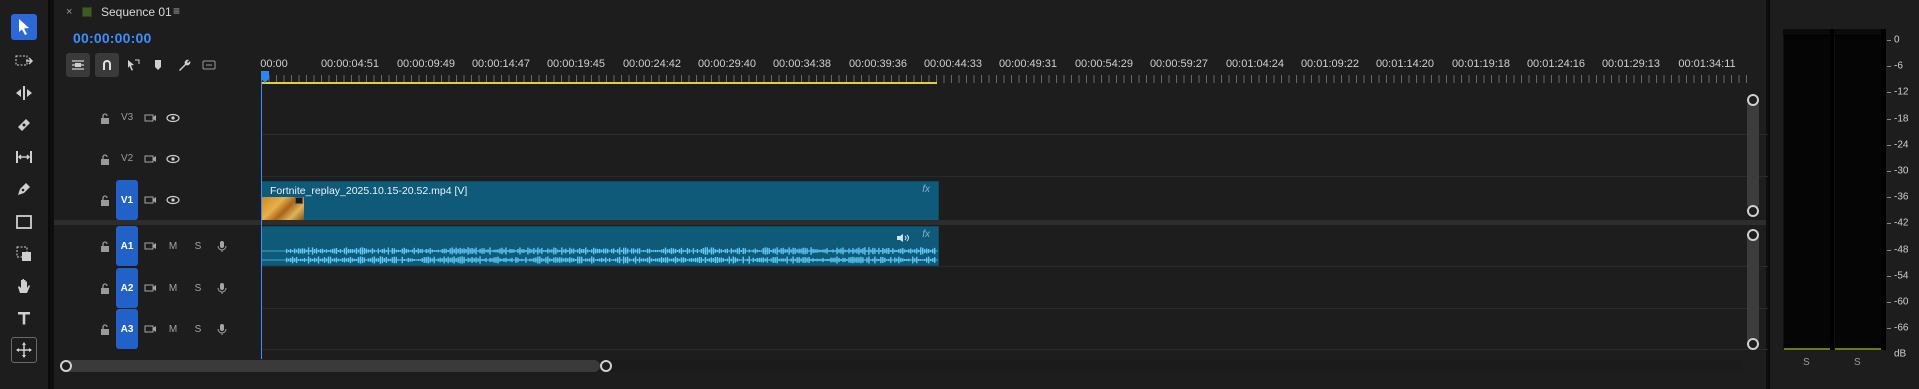  Describe the element at coordinates (283, 209) in the screenshot. I see `clip-thumbnail` at that location.